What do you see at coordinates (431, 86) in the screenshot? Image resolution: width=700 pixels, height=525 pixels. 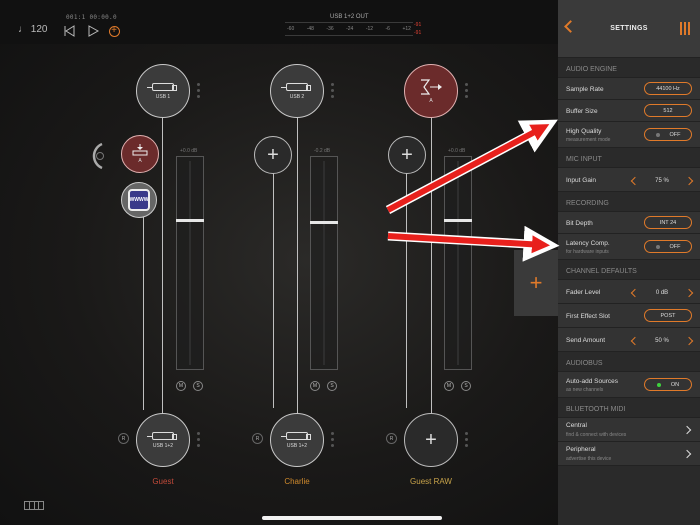 I see `sum-bus-icon` at bounding box center [431, 86].